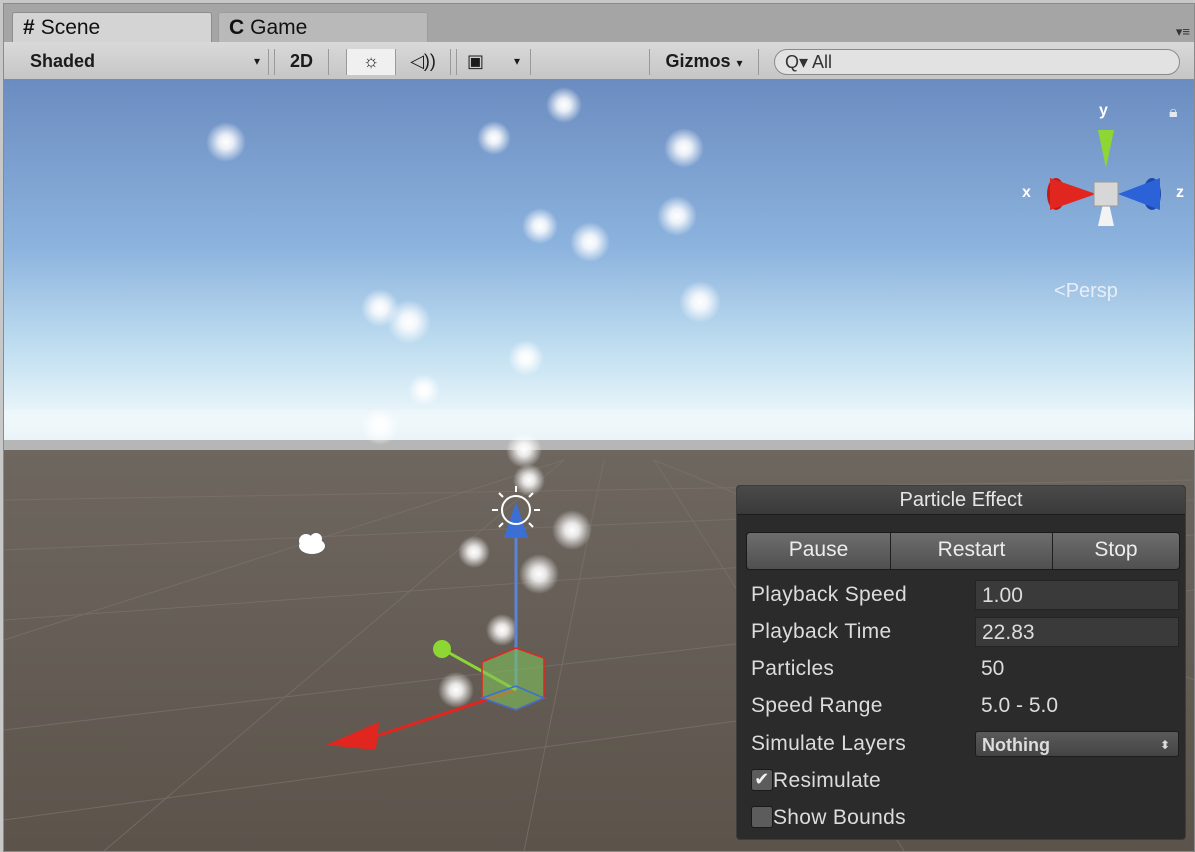  I want to click on center-cube, so click(1106, 194).